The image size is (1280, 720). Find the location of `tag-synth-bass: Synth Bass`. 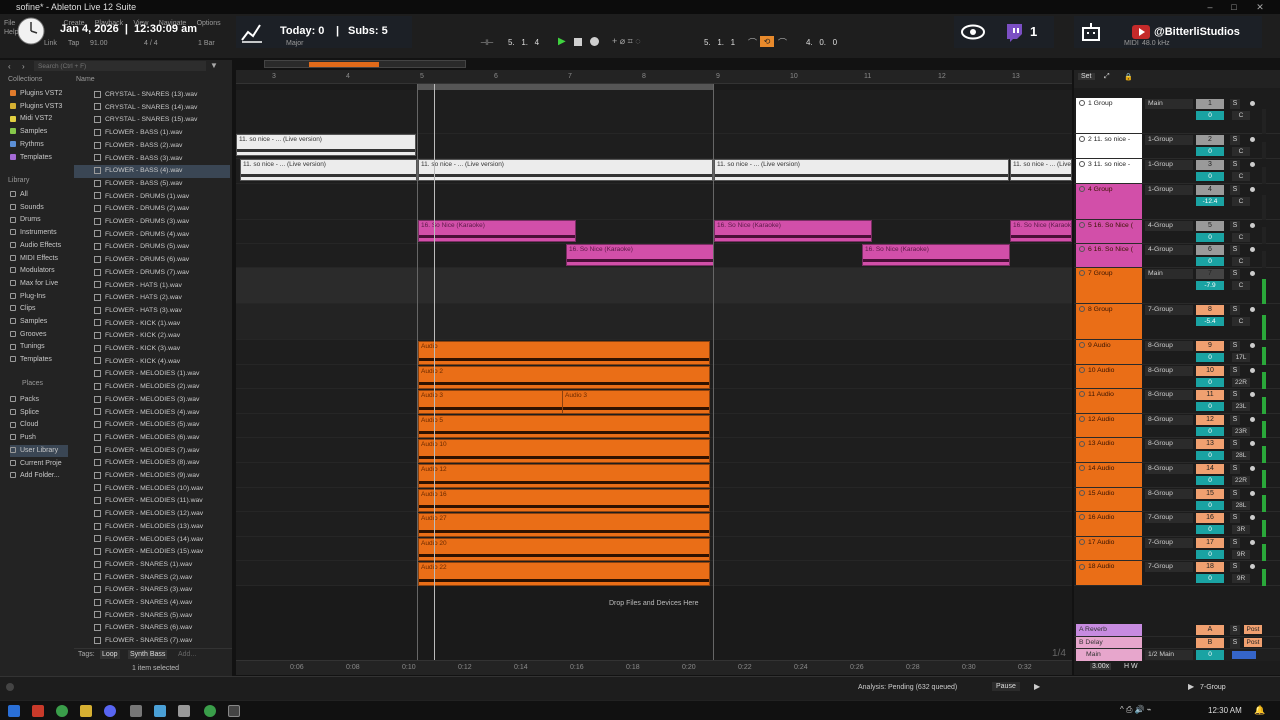

tag-synth-bass: Synth Bass is located at coordinates (148, 654).